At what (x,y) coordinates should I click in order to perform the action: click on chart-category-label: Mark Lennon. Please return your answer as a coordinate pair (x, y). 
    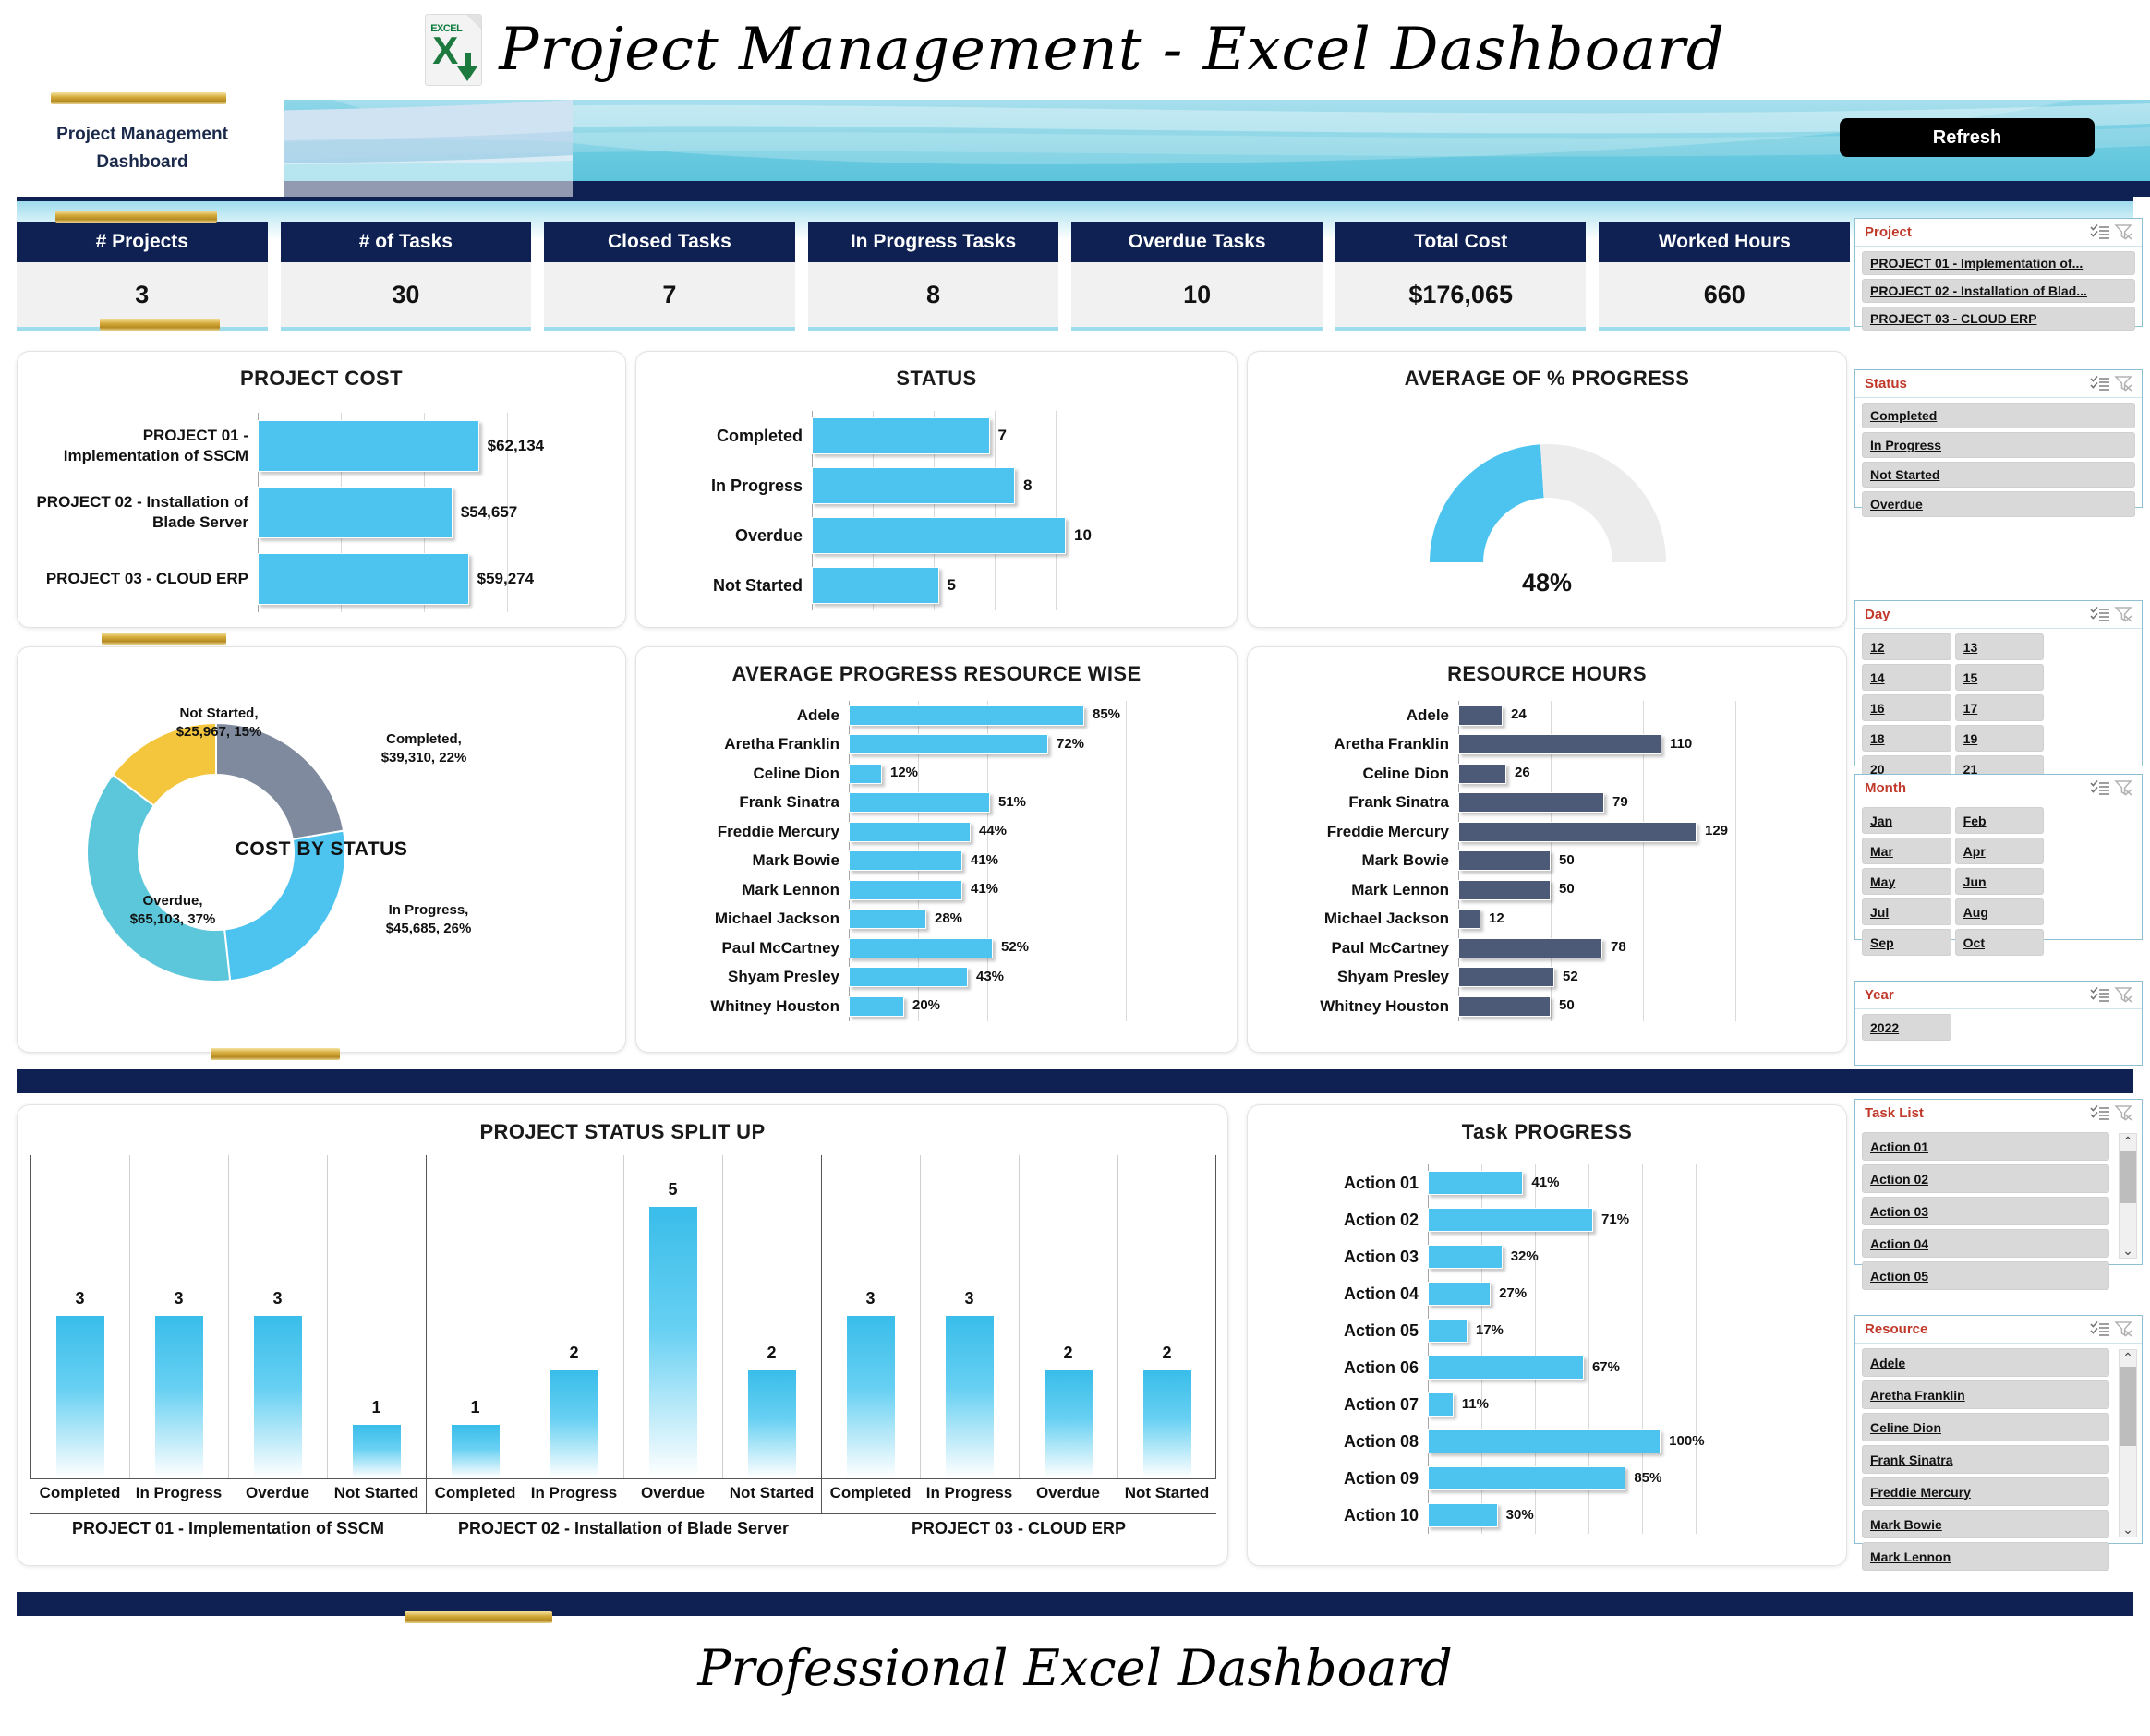
    Looking at the image, I should click on (1400, 889).